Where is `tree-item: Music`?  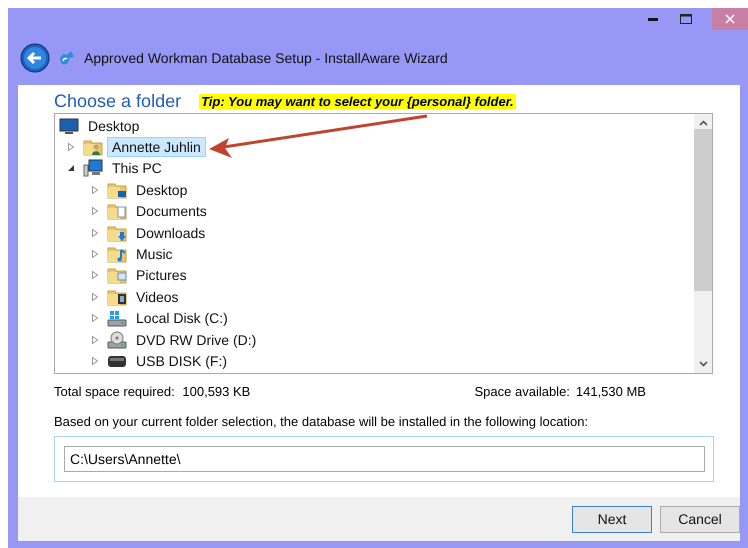
tree-item: Music is located at coordinates (154, 254).